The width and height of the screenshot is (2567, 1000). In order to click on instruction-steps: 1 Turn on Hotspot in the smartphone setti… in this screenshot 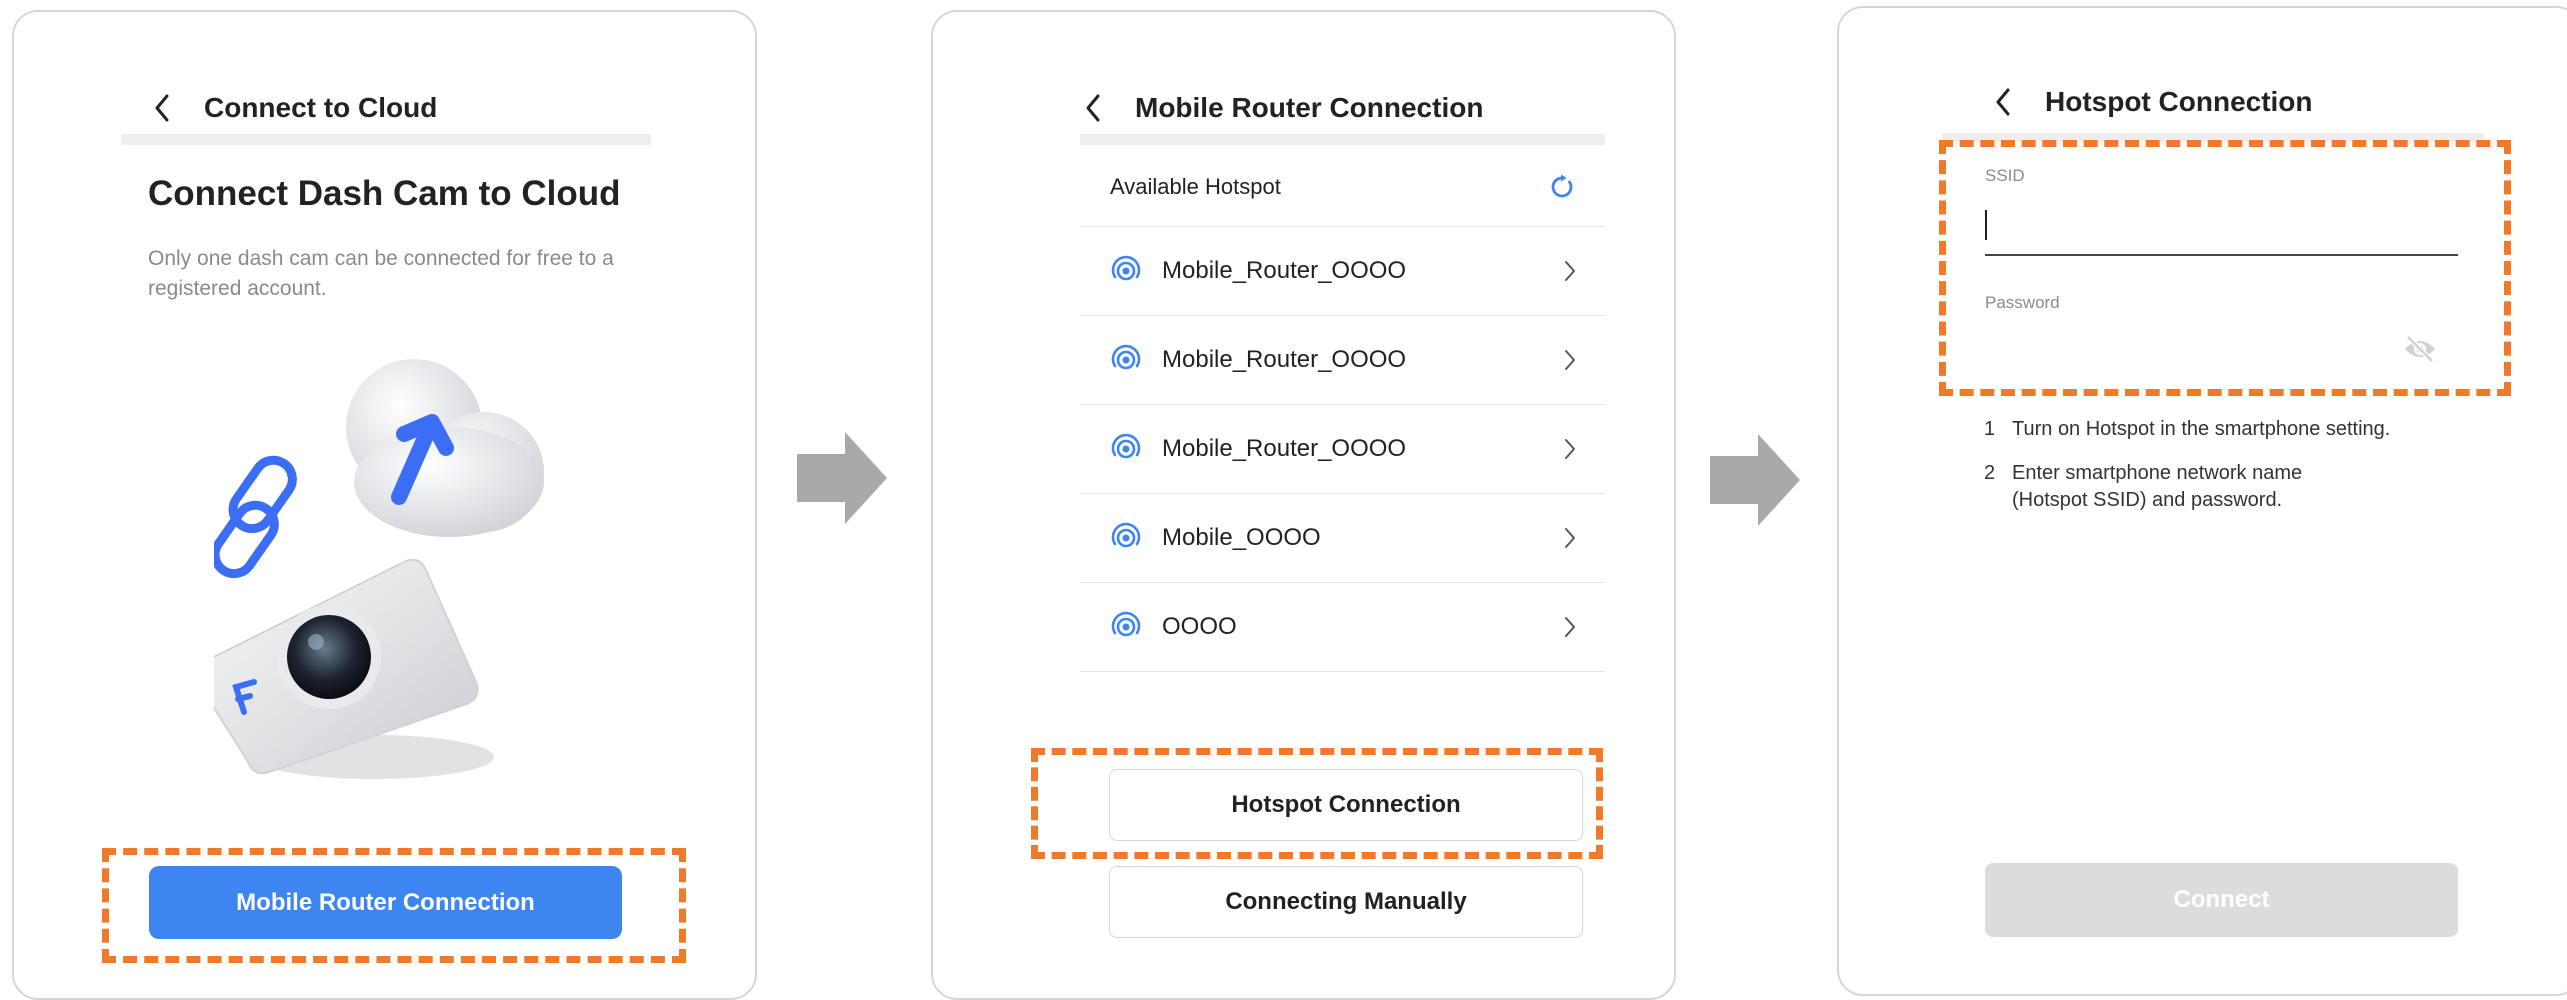, I will do `click(2187, 473)`.